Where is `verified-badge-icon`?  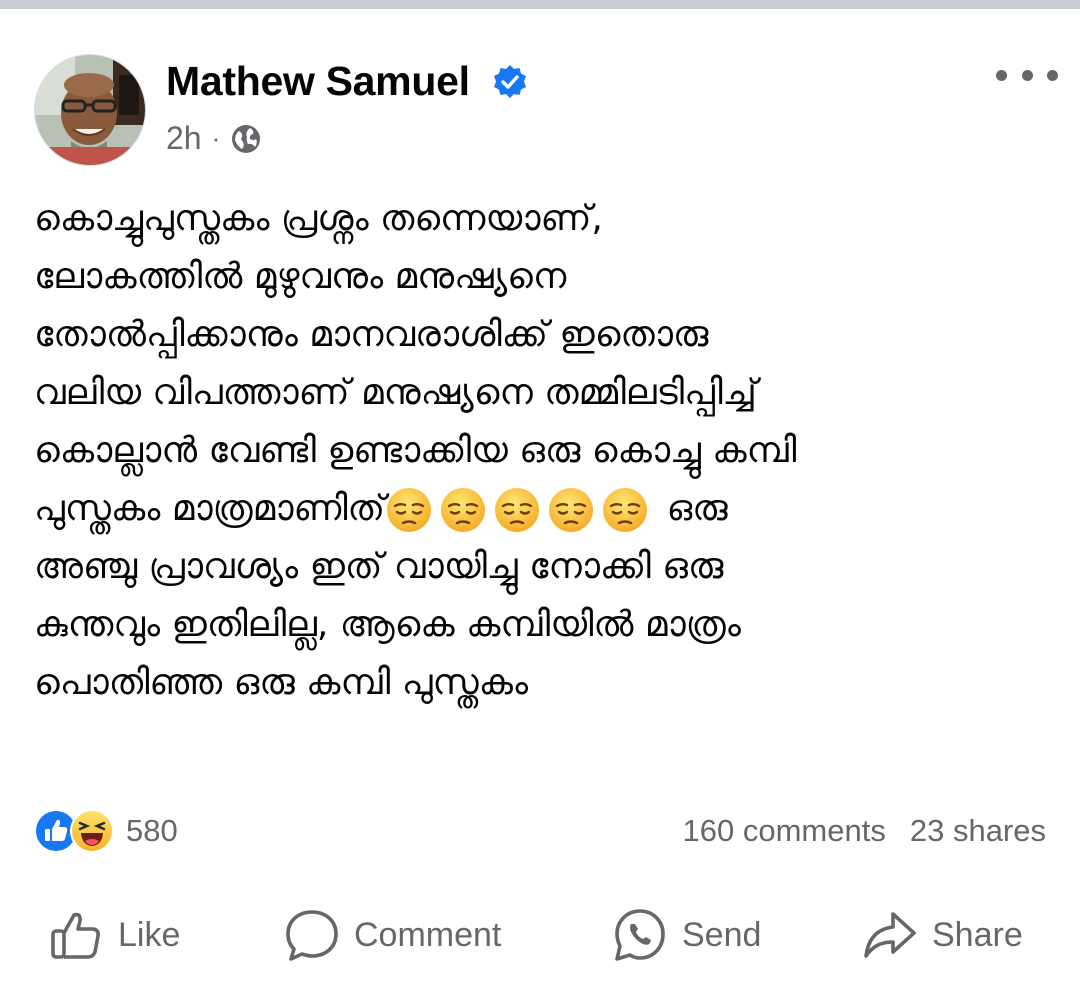
verified-badge-icon is located at coordinates (510, 81).